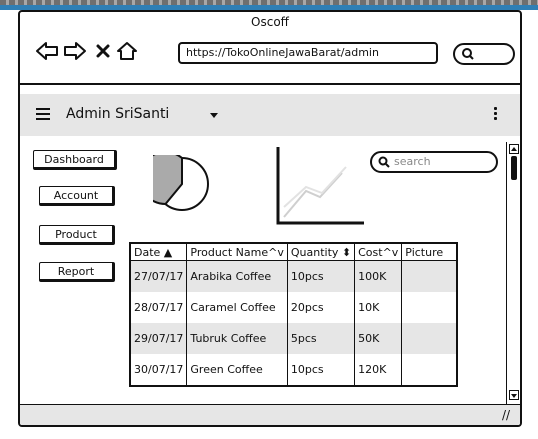  Describe the element at coordinates (77, 272) in the screenshot. I see `sidebar-item-report: Report` at that location.